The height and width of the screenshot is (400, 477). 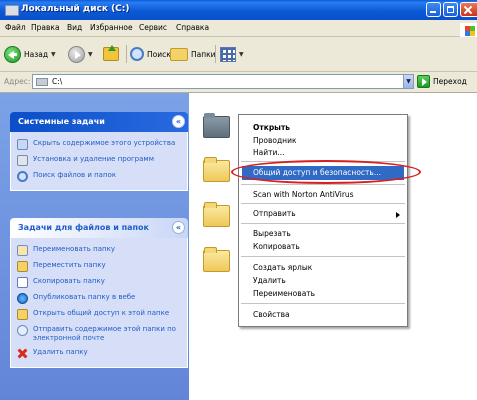 I want to click on task-label: Переименовать папку, so click(x=74, y=249).